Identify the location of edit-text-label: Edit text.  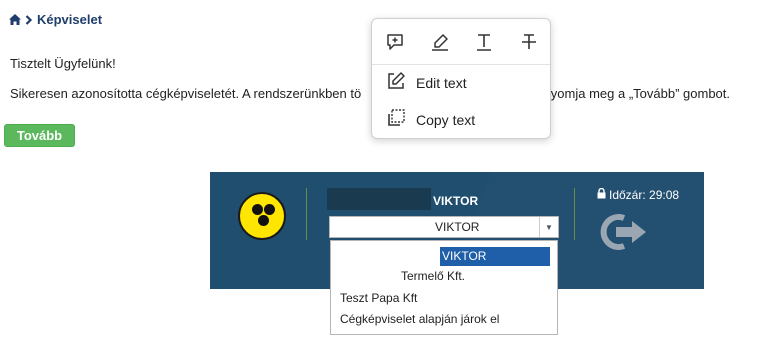
(441, 82).